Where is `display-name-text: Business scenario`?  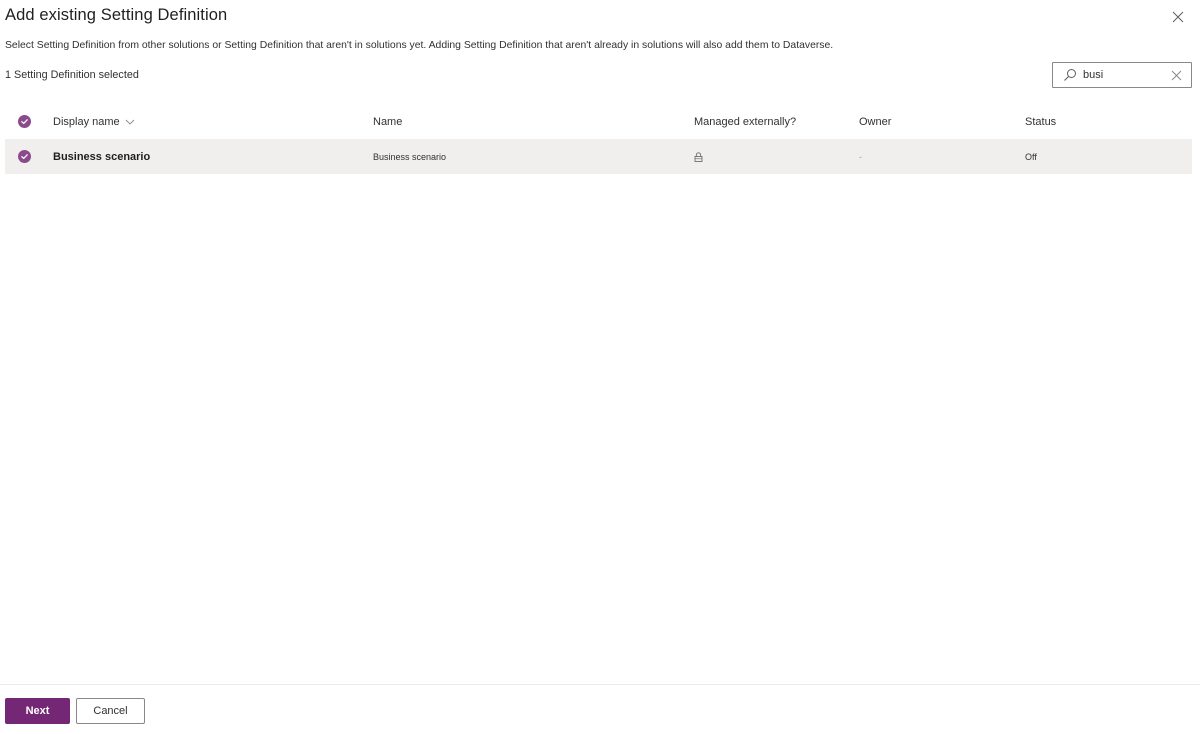 display-name-text: Business scenario is located at coordinates (102, 156).